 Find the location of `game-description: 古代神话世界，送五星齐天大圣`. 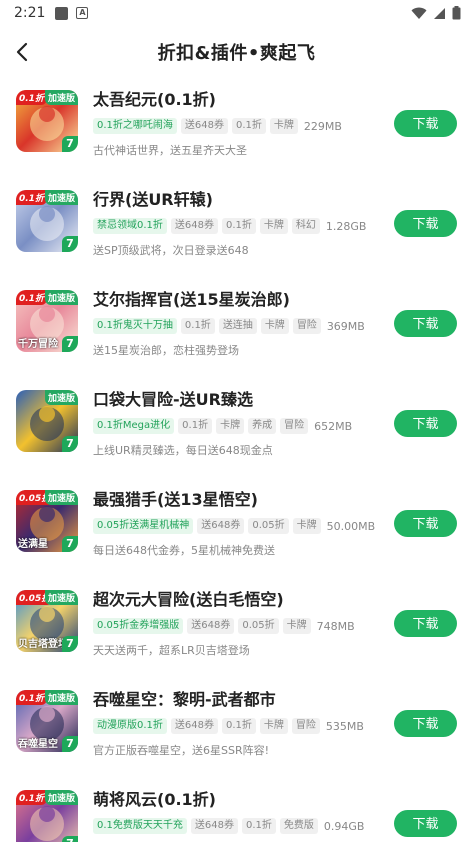

game-description: 古代神话世界，送五星齐天大圣 is located at coordinates (170, 150).